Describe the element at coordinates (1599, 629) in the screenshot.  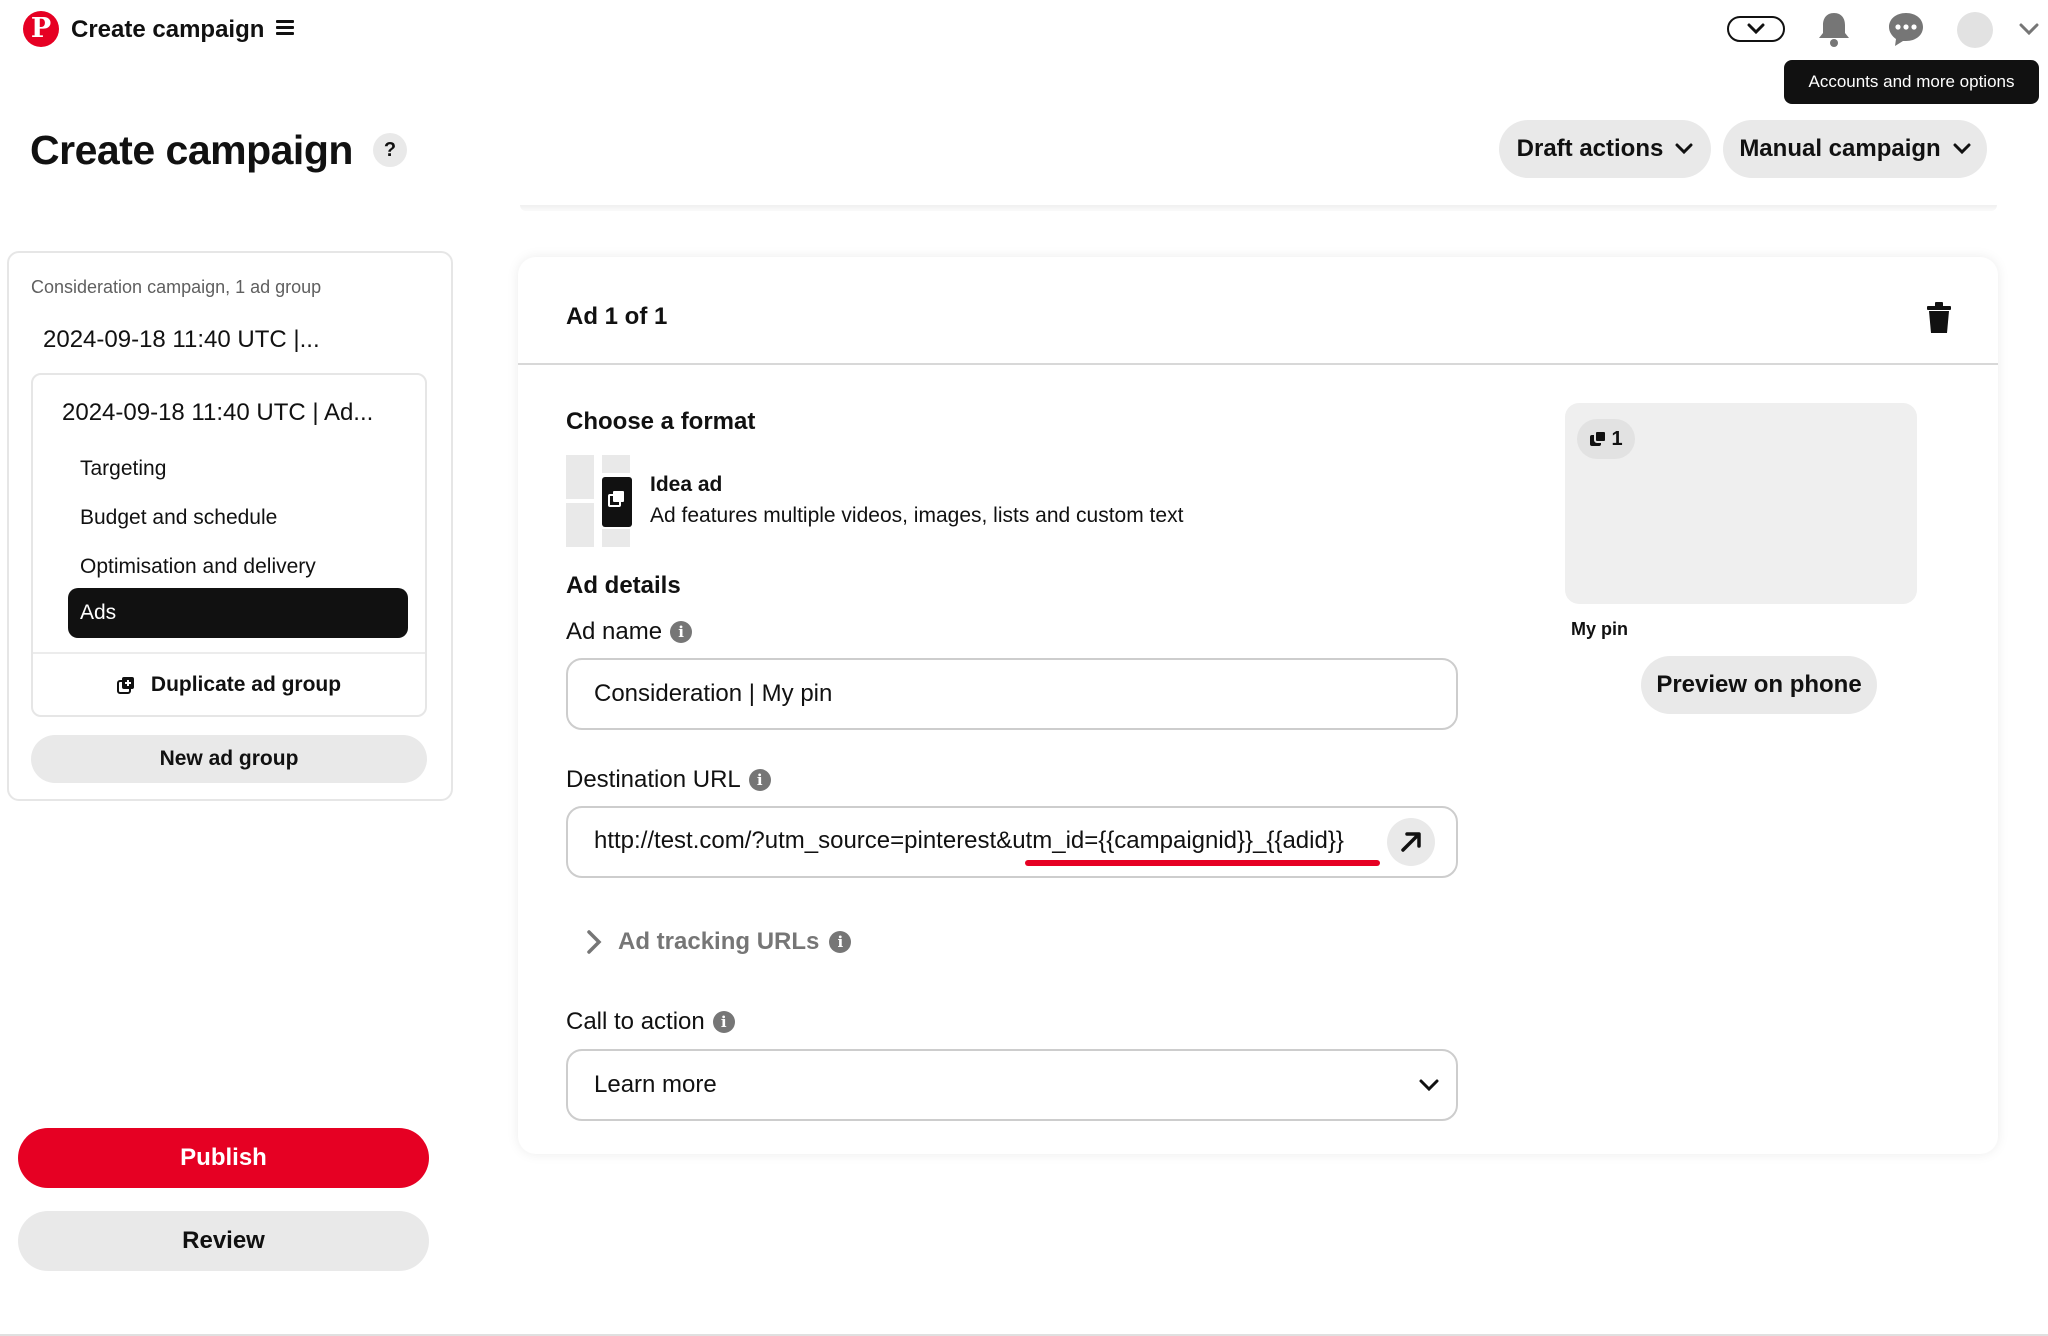
I see `preview-caption: My pin` at that location.